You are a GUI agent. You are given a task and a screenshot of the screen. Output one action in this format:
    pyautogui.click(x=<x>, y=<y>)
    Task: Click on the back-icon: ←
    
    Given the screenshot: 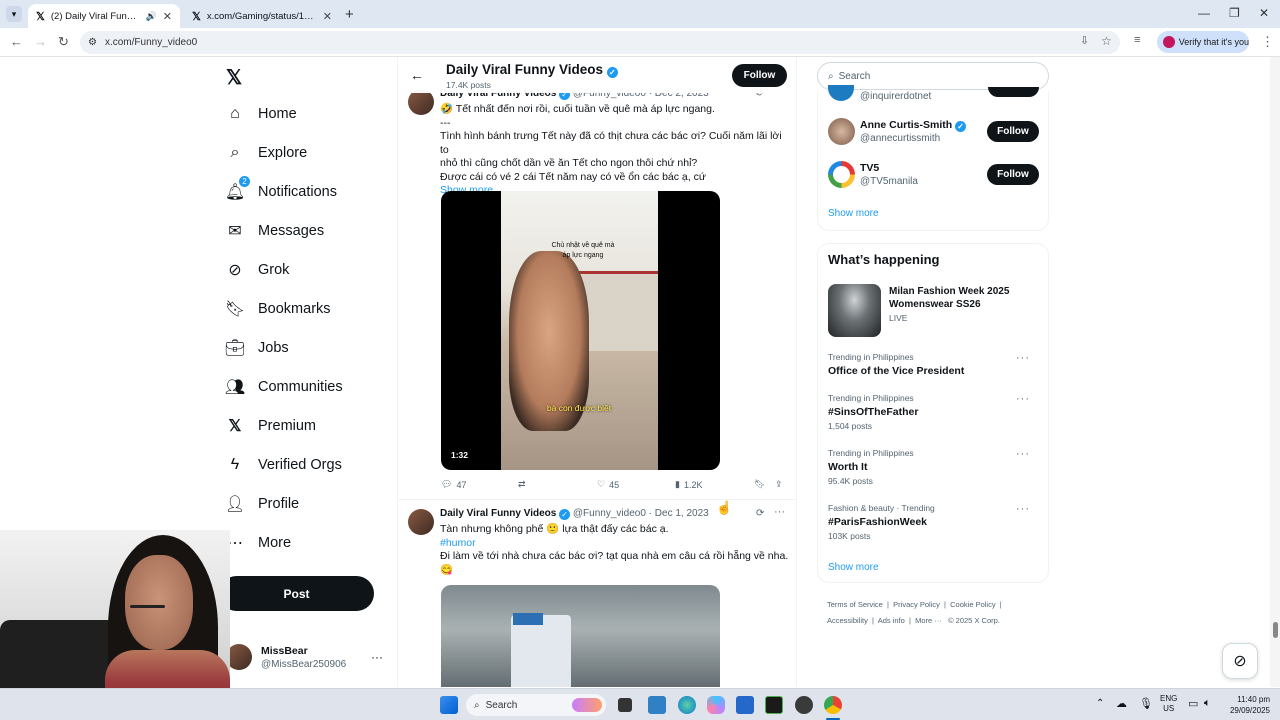 What is the action you would take?
    pyautogui.click(x=16, y=41)
    